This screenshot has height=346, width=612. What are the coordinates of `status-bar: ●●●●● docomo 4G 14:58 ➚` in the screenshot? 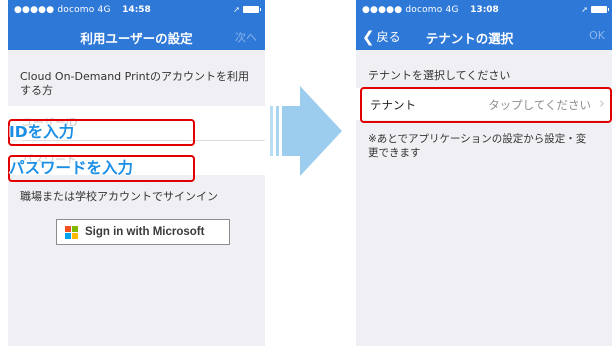 It's located at (136, 10).